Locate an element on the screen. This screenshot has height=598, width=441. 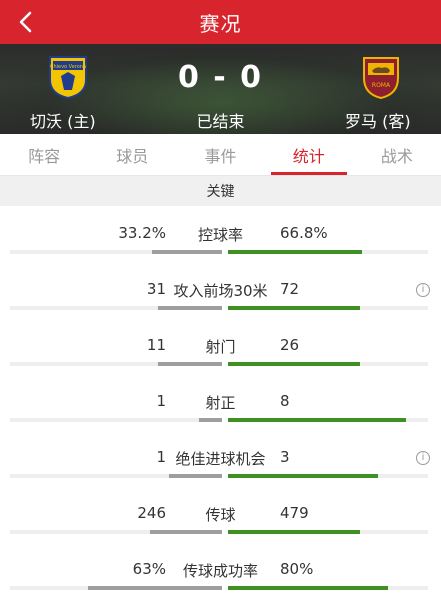
stat-row-big-chances: 1 绝佳进球机会 3 i is located at coordinates (220, 462).